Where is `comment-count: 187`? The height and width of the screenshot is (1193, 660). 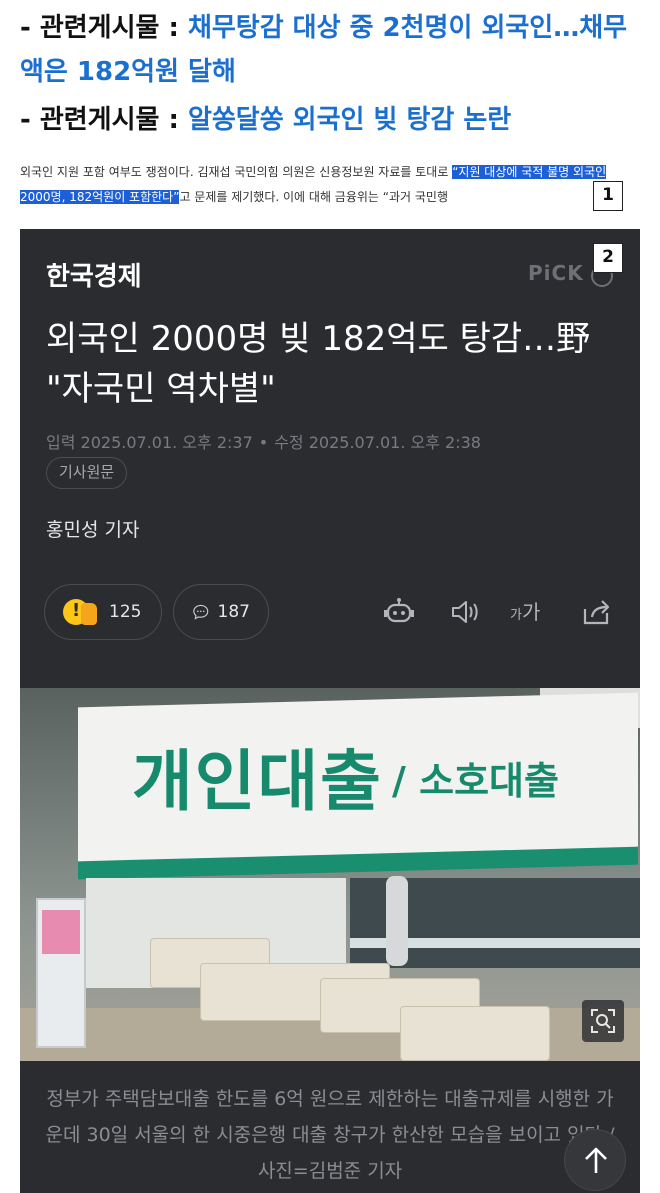 comment-count: 187 is located at coordinates (233, 612).